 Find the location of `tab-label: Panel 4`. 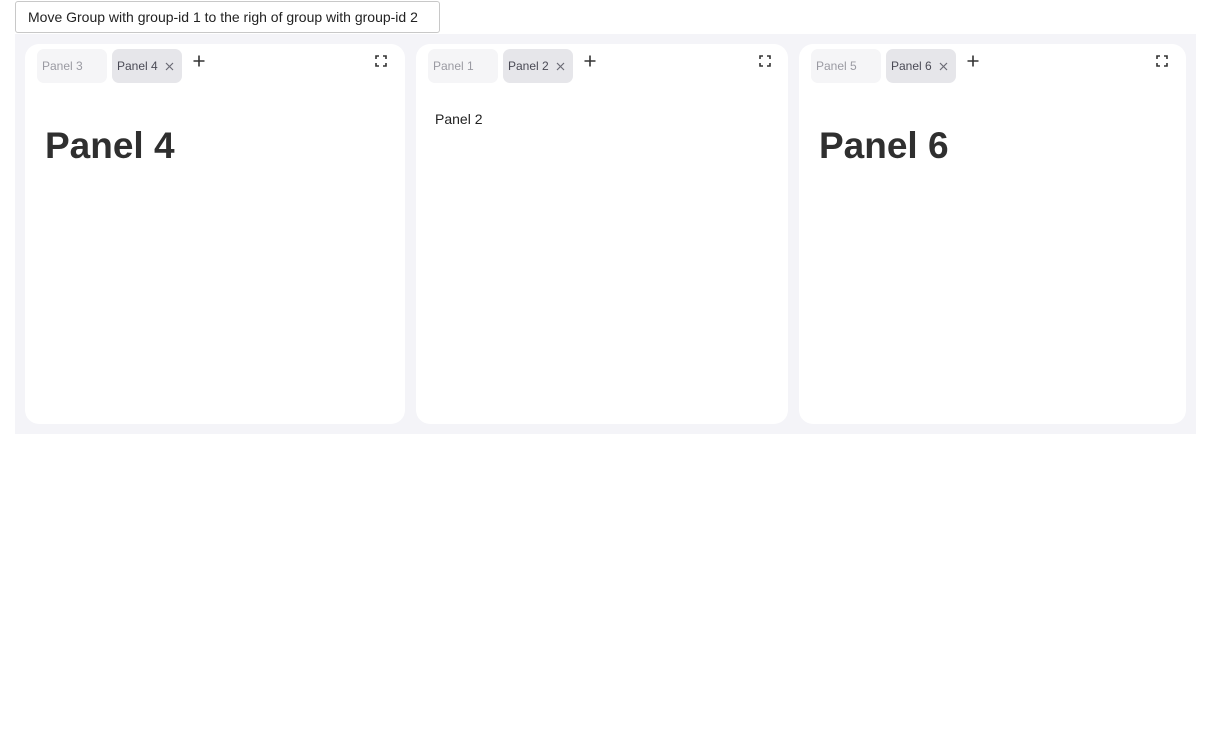

tab-label: Panel 4 is located at coordinates (137, 66).